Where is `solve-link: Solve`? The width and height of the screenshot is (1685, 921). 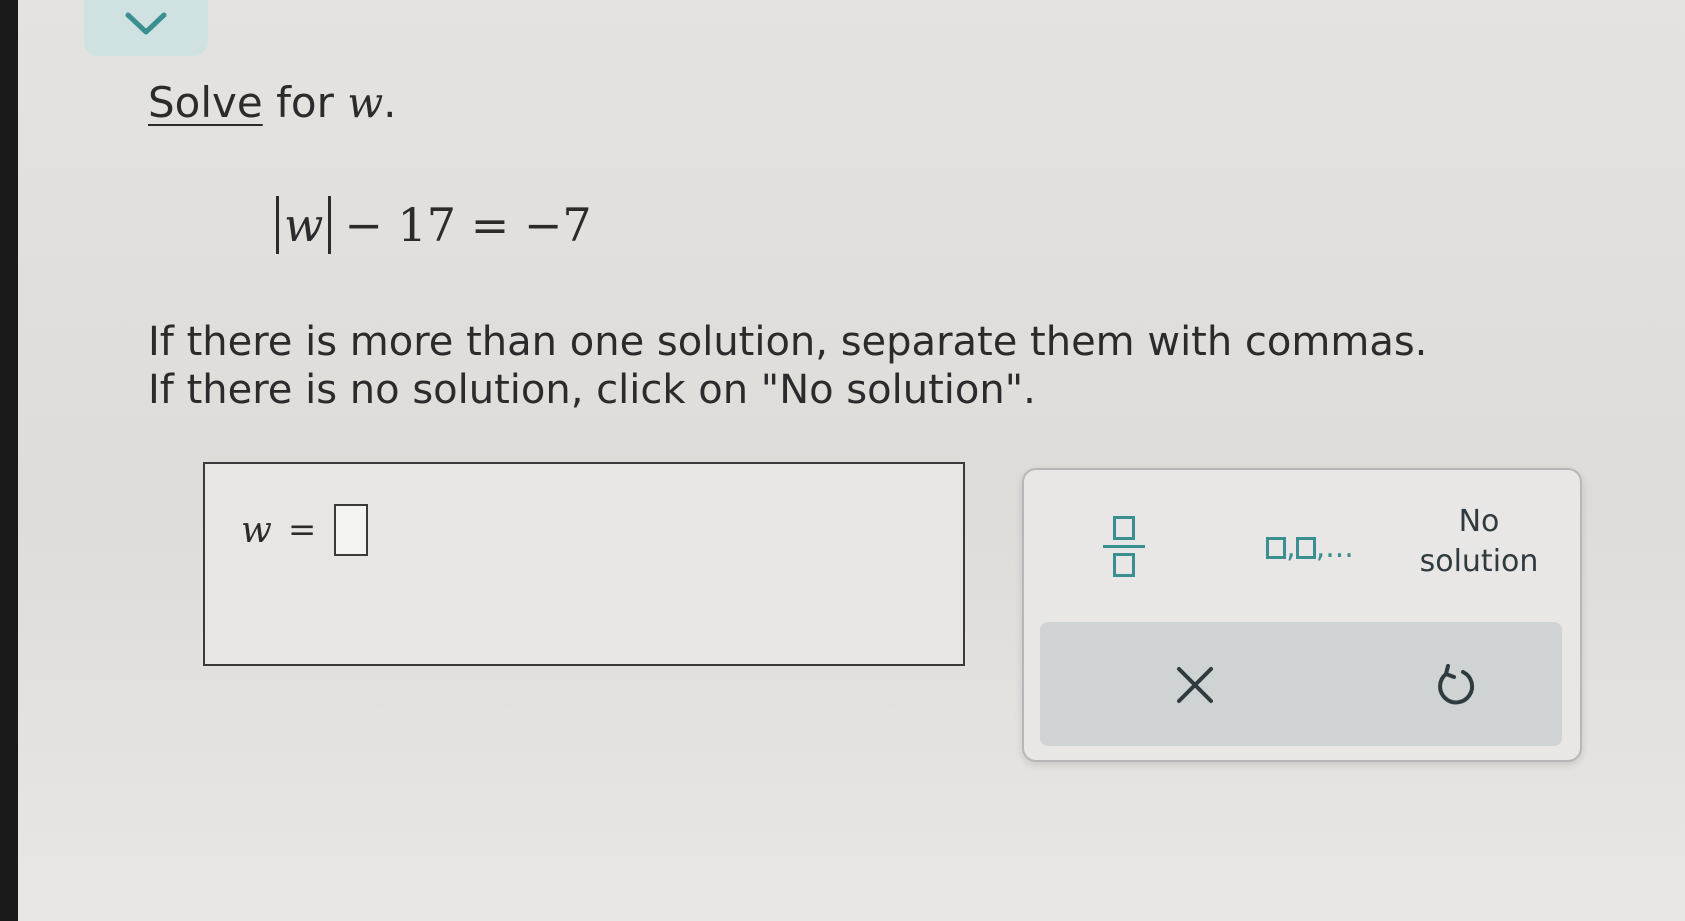 solve-link: Solve is located at coordinates (205, 102).